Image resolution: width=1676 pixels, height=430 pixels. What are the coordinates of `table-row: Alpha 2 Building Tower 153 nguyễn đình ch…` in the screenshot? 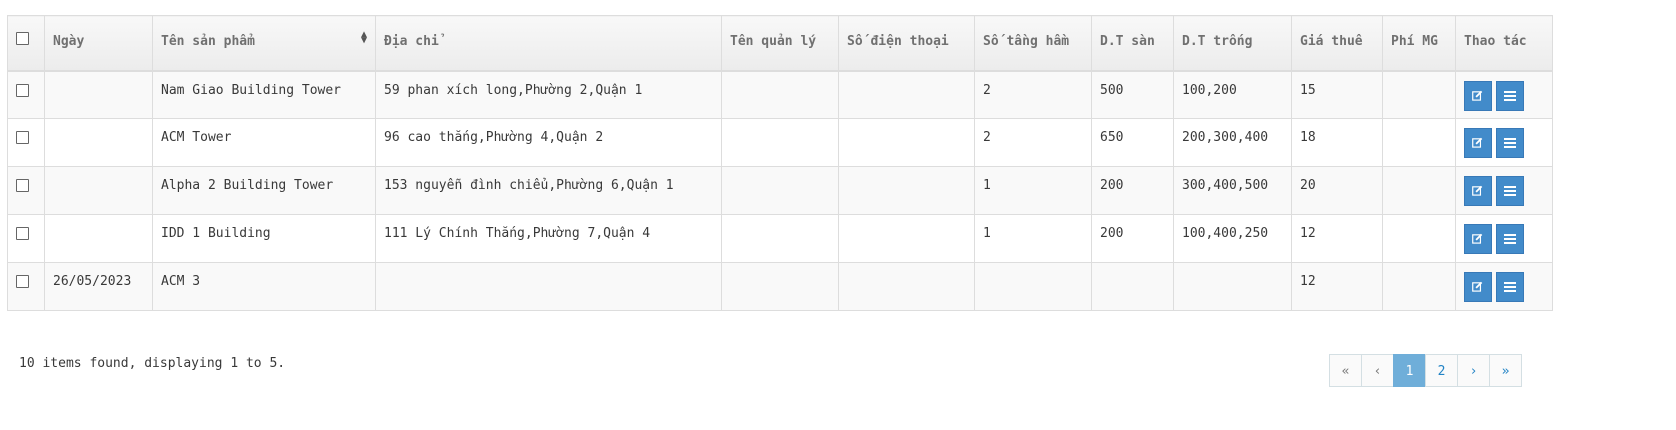 It's located at (780, 190).